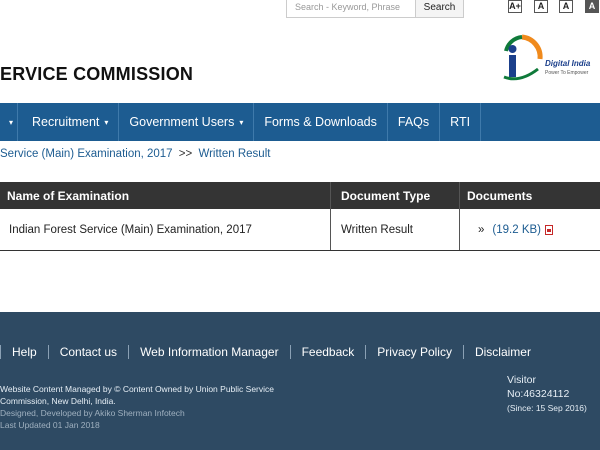  What do you see at coordinates (548, 229) in the screenshot?
I see `pdf-icon` at bounding box center [548, 229].